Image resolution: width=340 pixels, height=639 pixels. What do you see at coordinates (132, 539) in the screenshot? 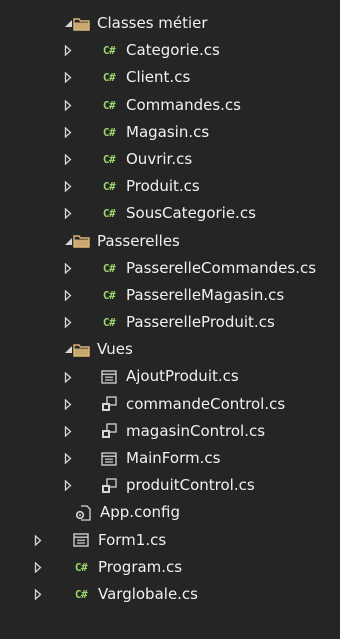
I see `tree-item-label: Form1.cs` at bounding box center [132, 539].